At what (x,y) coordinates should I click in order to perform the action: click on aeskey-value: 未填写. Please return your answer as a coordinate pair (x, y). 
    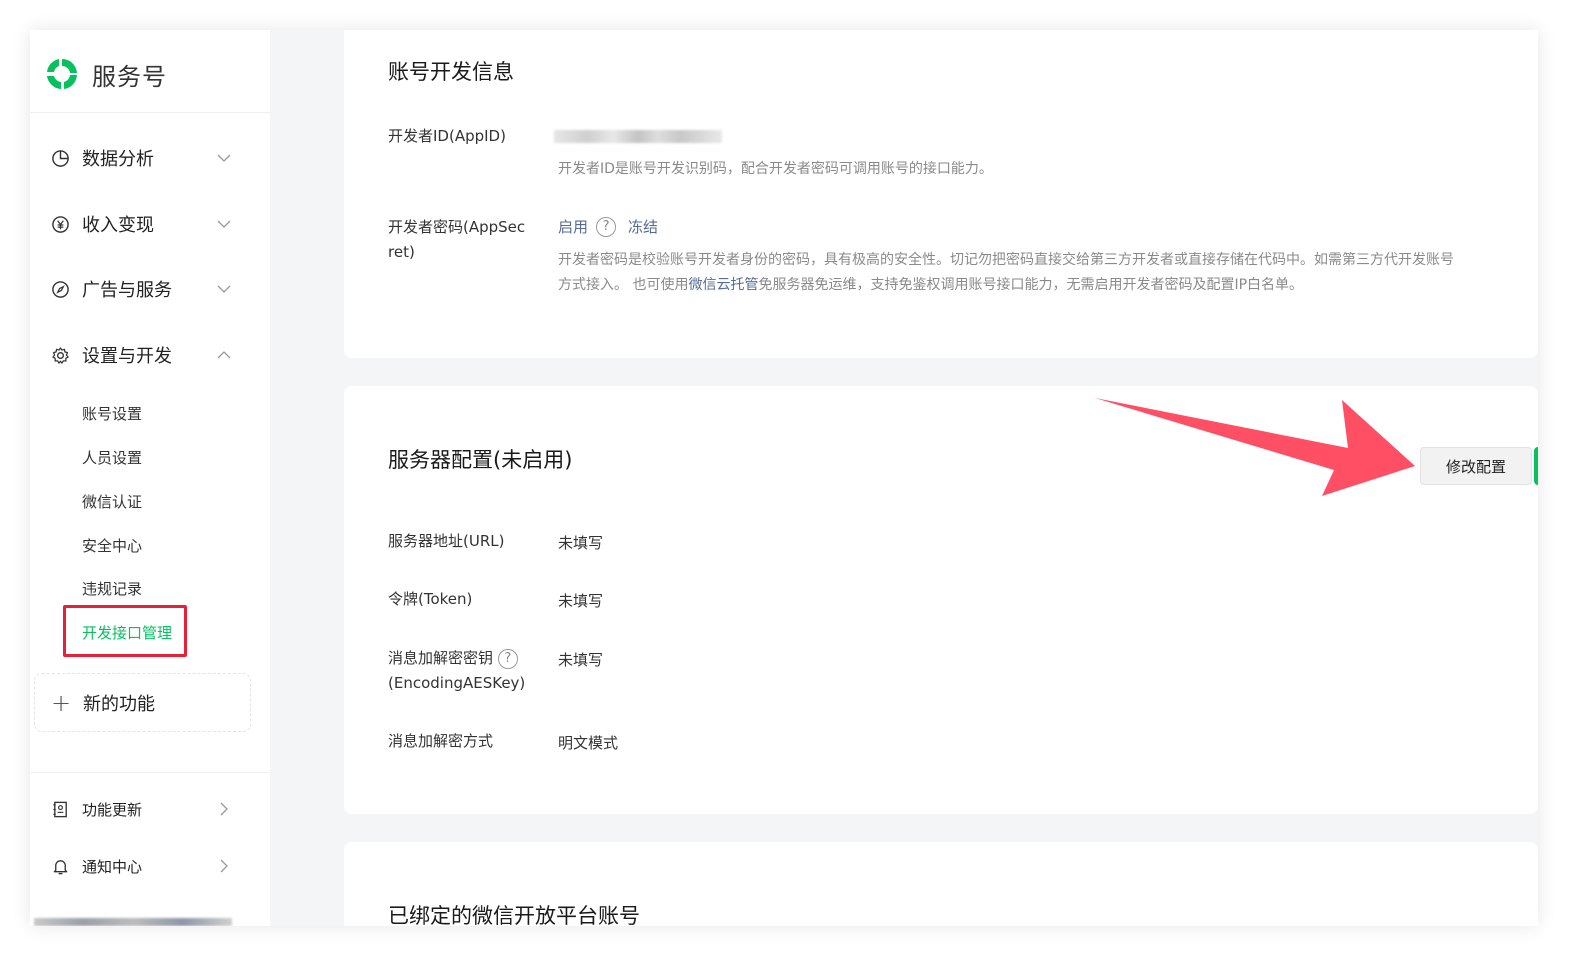
    Looking at the image, I should click on (581, 660).